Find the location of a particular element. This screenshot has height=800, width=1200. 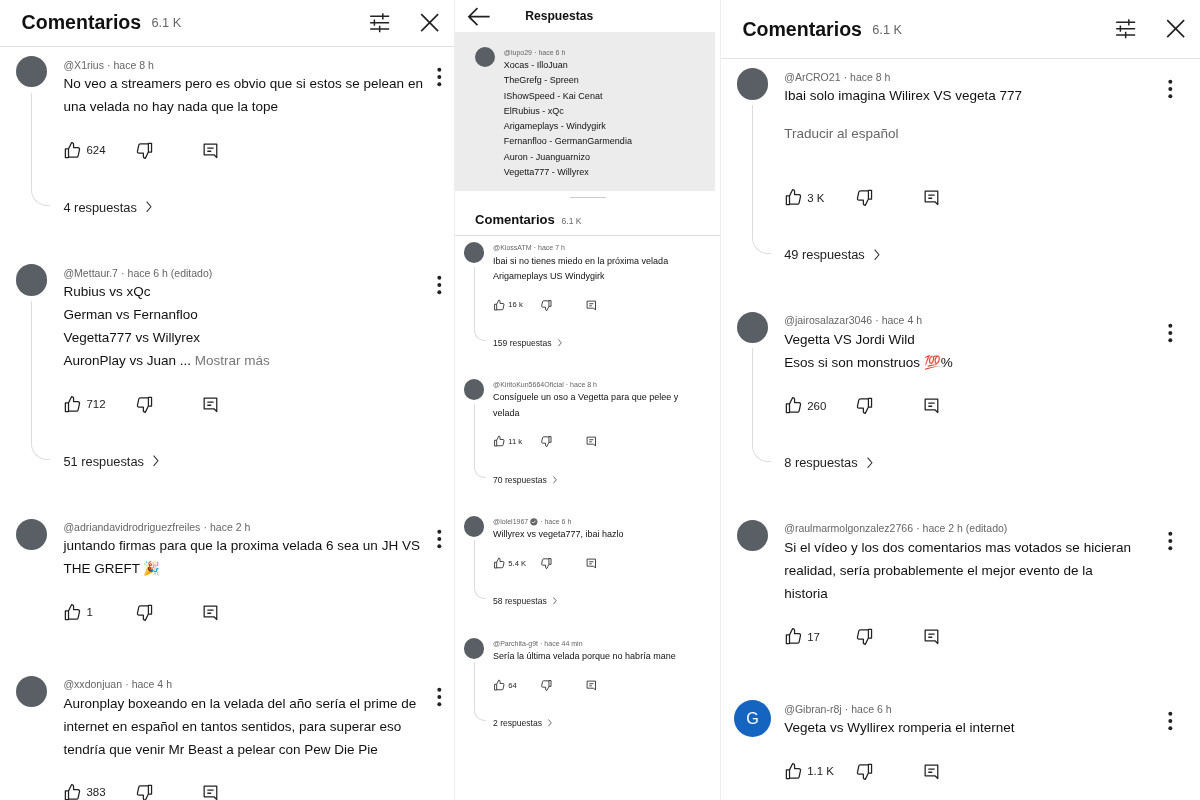

like-button: 712 is located at coordinates (99, 404).